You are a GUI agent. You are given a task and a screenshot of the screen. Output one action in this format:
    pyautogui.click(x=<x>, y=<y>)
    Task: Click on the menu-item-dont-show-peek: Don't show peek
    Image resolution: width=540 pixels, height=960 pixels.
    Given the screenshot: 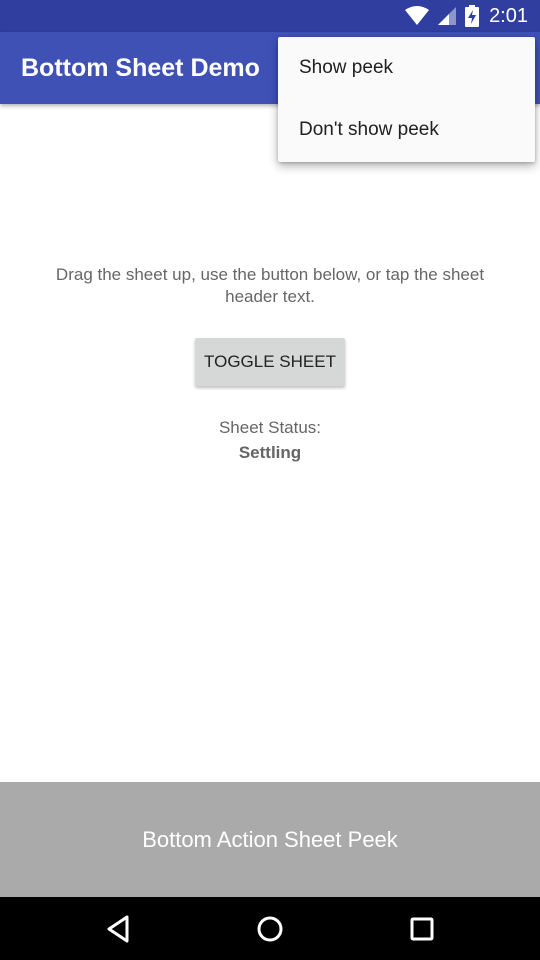 What is the action you would take?
    pyautogui.click(x=406, y=130)
    